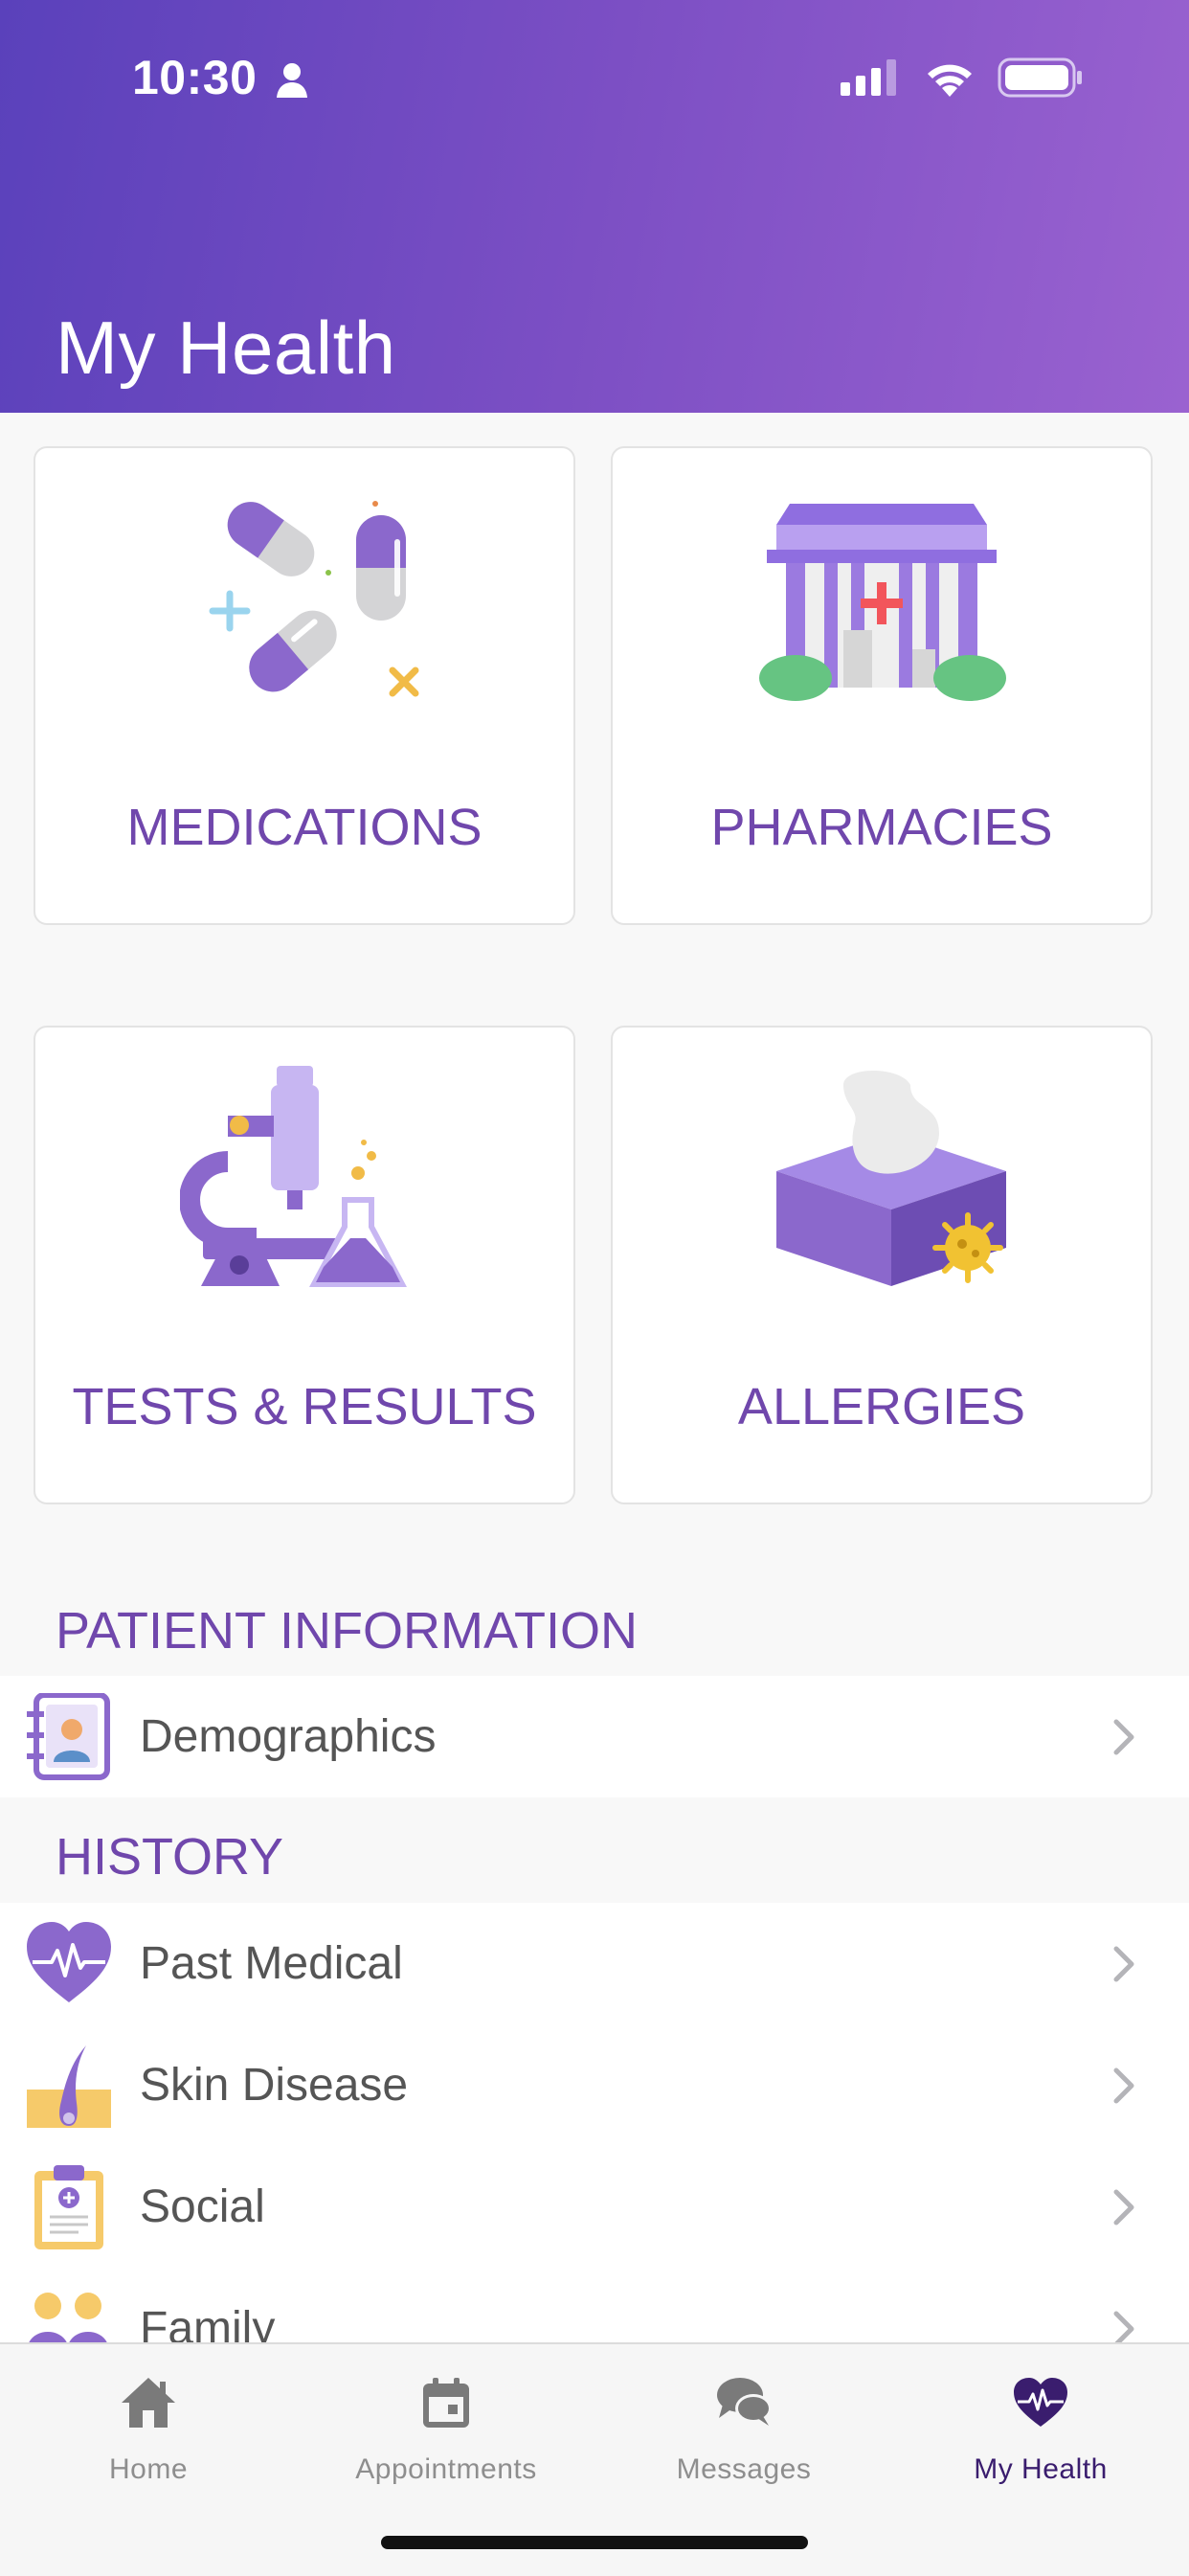 This screenshot has width=1189, height=2576. I want to click on clipboard-icon, so click(69, 2207).